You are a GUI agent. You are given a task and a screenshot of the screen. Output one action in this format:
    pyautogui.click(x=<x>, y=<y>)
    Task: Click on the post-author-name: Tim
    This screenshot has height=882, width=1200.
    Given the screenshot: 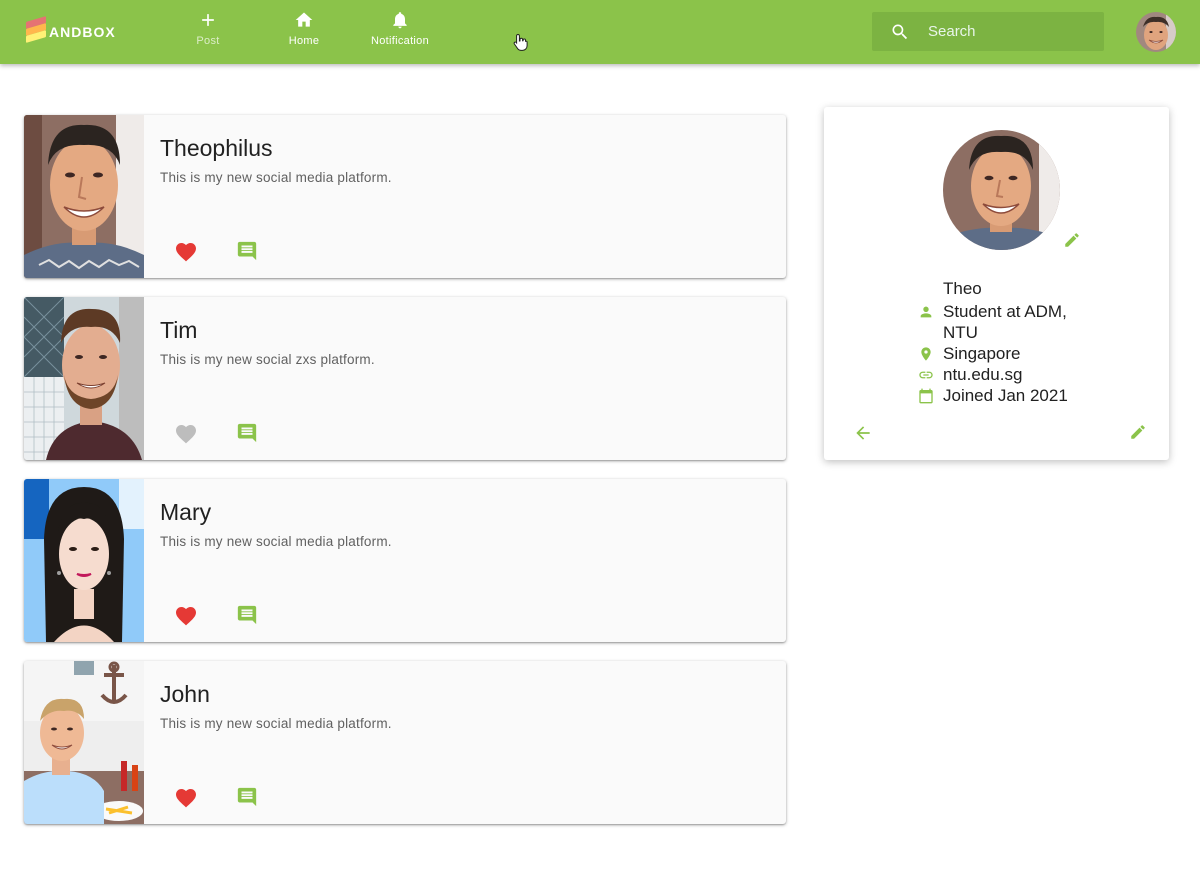 What is the action you would take?
    pyautogui.click(x=178, y=330)
    